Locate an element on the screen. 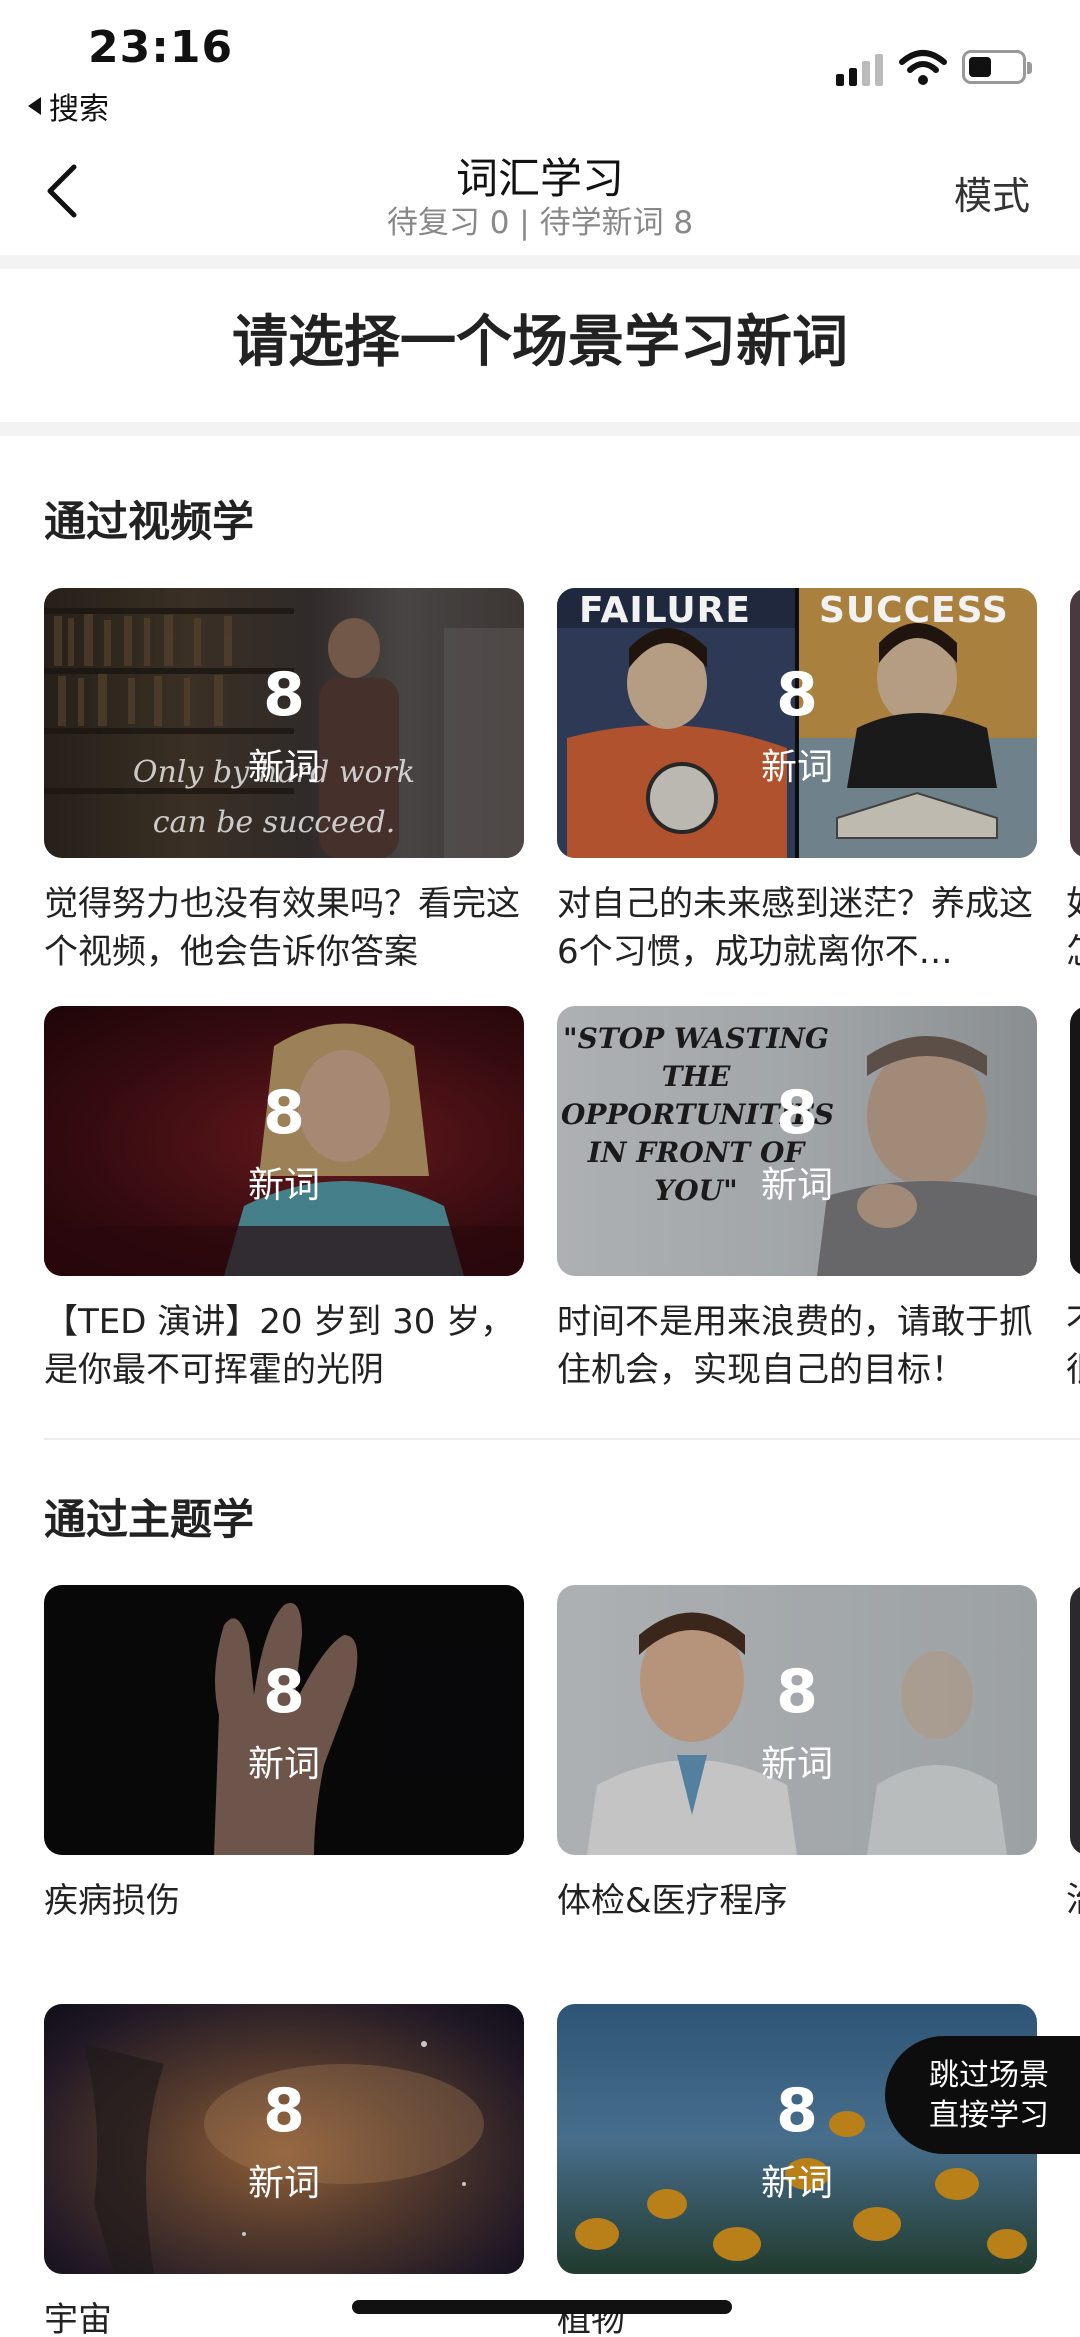  next-card-peek-caption: 不很 is located at coordinates (1073, 1346).